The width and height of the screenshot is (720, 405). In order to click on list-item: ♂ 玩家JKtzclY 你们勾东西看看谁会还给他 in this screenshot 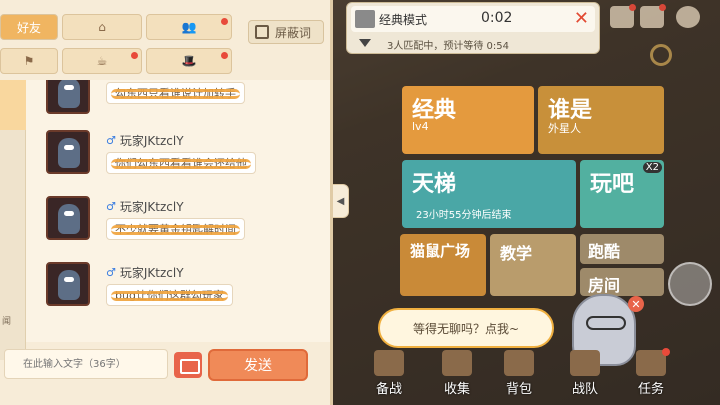, I will do `click(181, 161)`.